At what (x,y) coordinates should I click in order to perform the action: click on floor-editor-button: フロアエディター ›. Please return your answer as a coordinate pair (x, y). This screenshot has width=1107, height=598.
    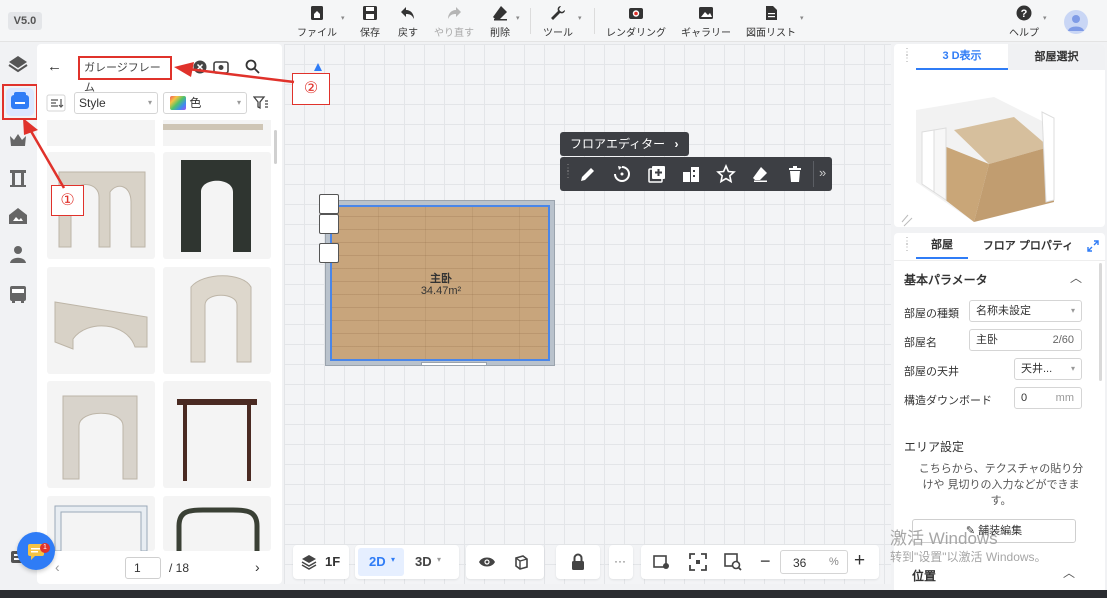
    Looking at the image, I should click on (624, 144).